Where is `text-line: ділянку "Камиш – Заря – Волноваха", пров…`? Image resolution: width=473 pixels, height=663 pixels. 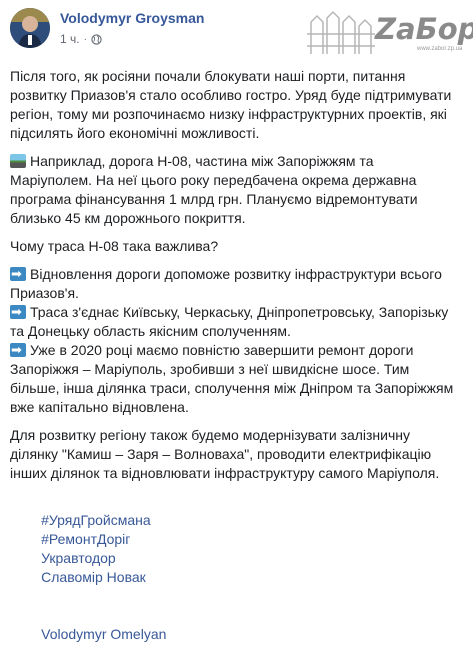
text-line: ділянку "Камиш – Заря – Волноваха", пров… is located at coordinates (221, 454).